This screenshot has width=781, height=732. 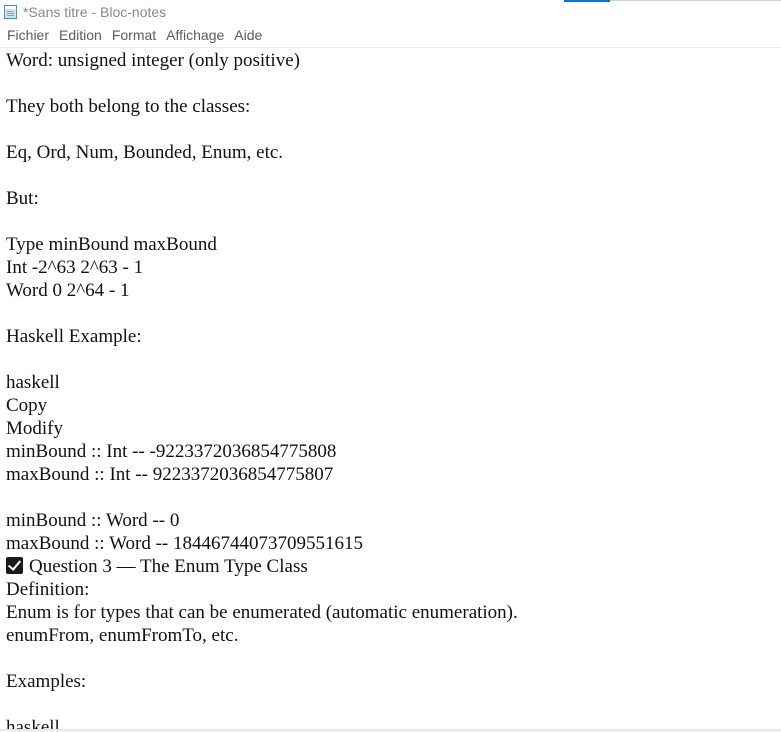 I want to click on text-line: Int -2^63 2^63 - 1, so click(x=393, y=267).